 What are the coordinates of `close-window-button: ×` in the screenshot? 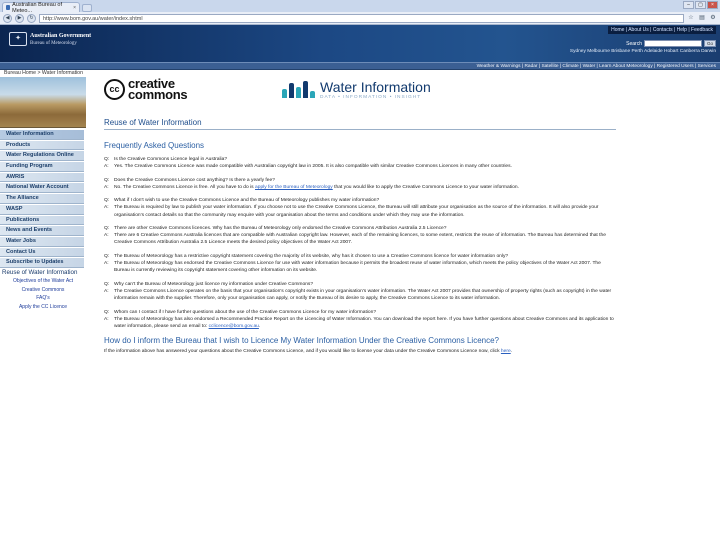 It's located at (712, 5).